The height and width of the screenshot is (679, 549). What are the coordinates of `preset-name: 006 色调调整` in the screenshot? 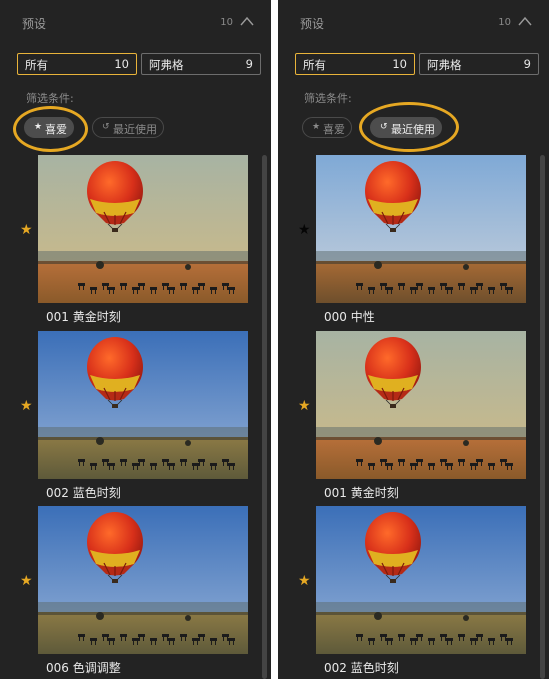 It's located at (83, 668).